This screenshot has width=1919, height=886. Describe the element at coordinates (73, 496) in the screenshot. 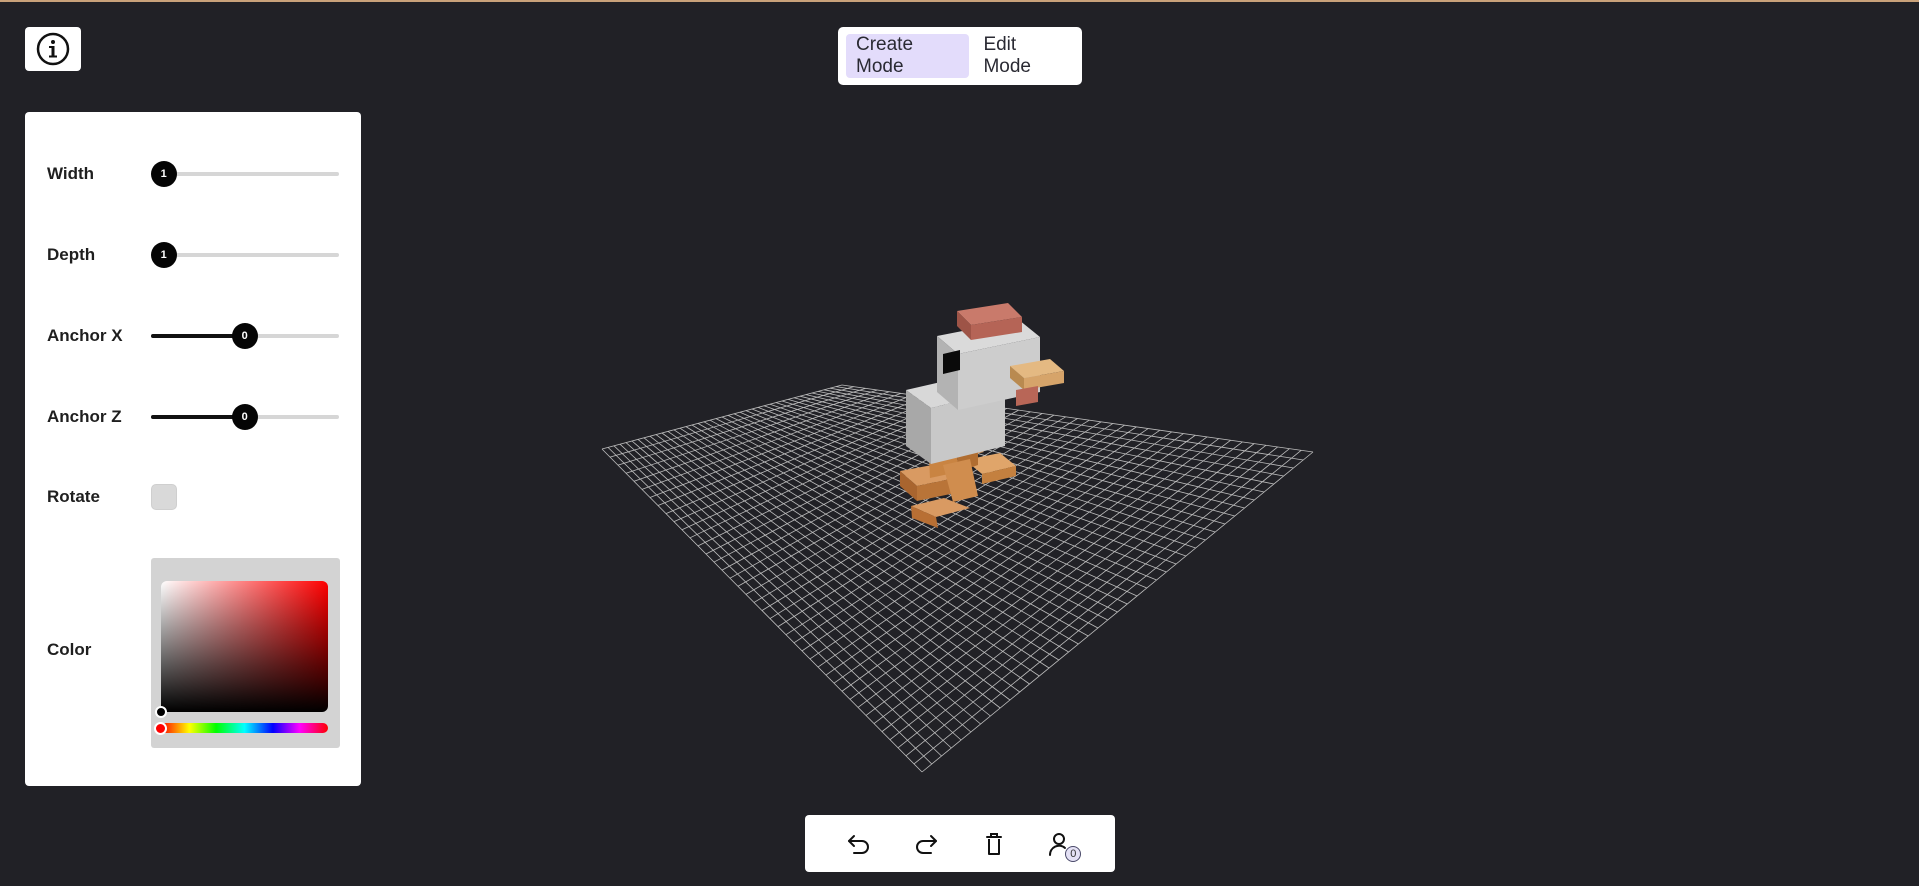

I see `rotate-label: Rotate` at that location.